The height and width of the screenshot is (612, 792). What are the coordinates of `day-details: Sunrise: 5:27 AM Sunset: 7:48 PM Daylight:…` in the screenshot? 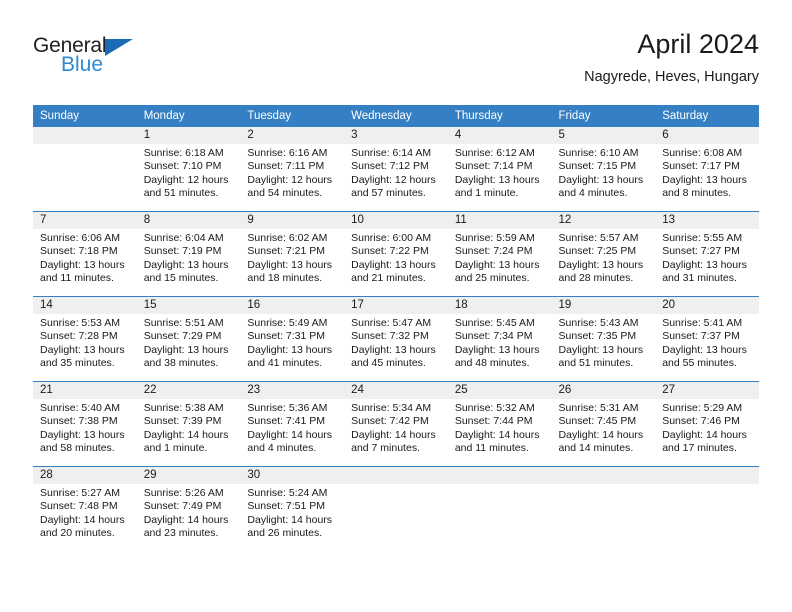 It's located at (85, 512).